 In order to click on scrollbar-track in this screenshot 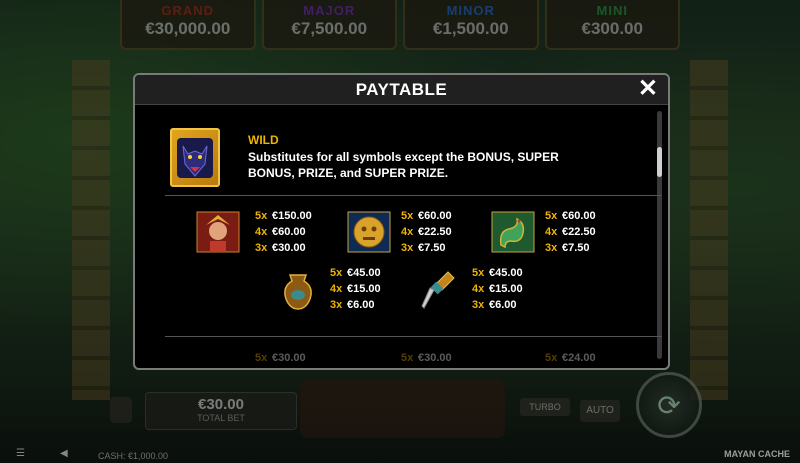, I will do `click(659, 235)`.